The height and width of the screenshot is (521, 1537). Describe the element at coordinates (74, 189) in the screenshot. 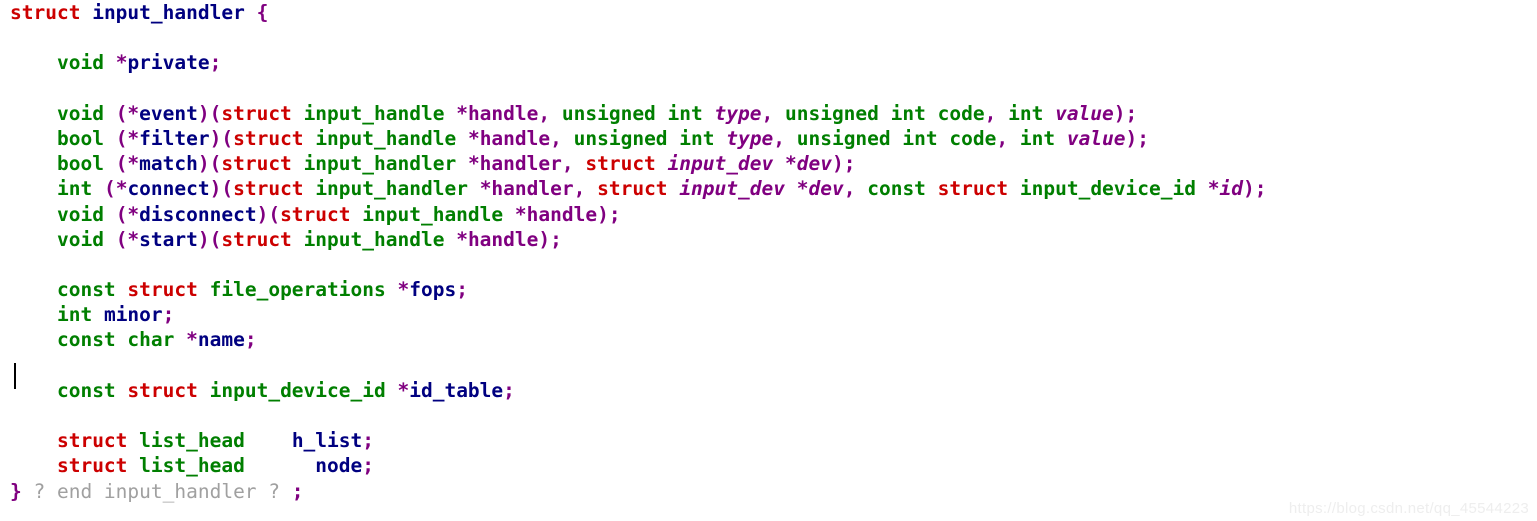

I see `code-token-type: int` at that location.